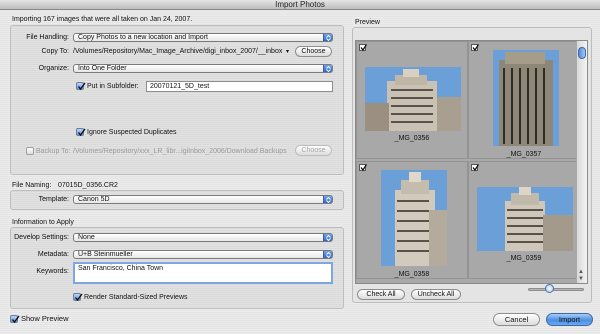 Image resolution: width=600 pixels, height=334 pixels. What do you see at coordinates (53, 199) in the screenshot?
I see `template-label: Template:` at bounding box center [53, 199].